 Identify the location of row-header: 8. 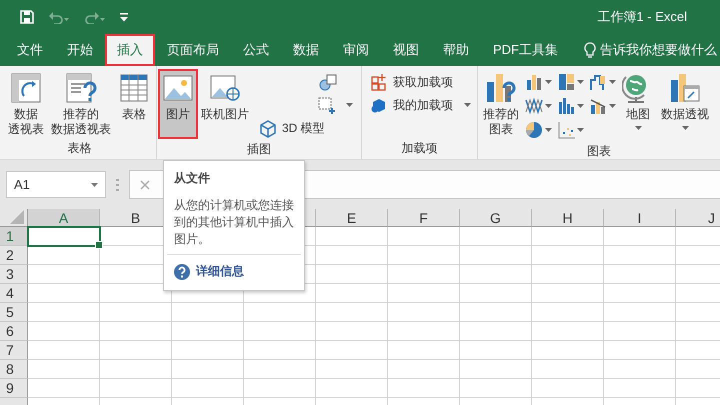
(14, 369).